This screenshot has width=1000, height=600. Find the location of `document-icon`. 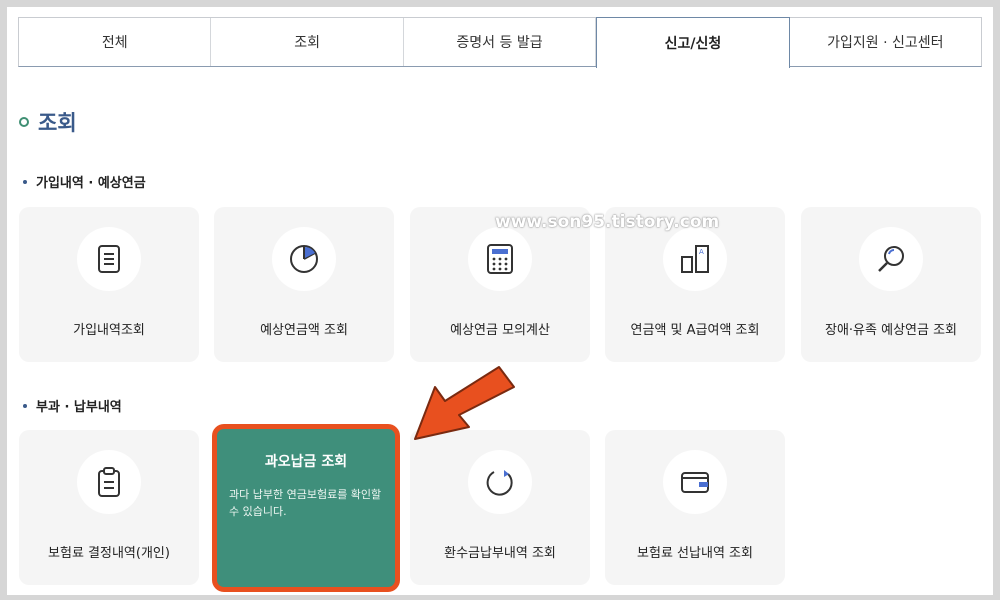

document-icon is located at coordinates (109, 259).